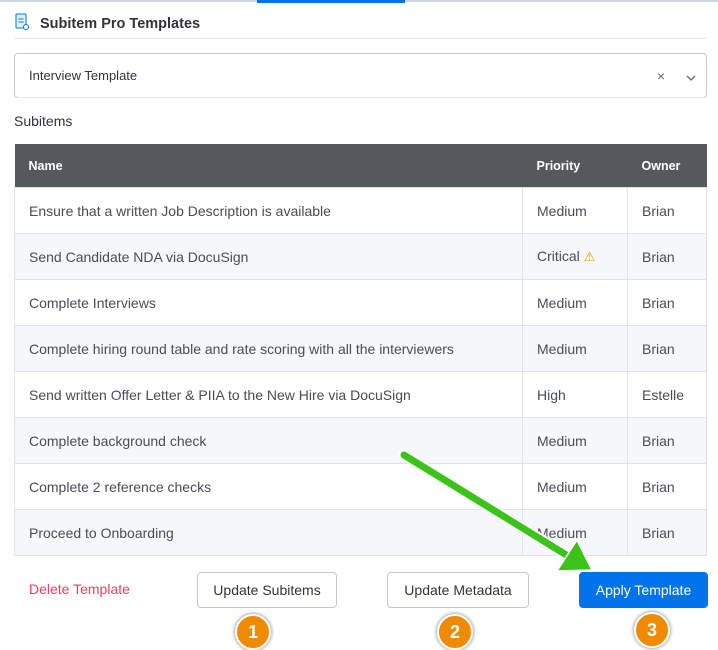 The width and height of the screenshot is (718, 650). Describe the element at coordinates (455, 632) in the screenshot. I see `step-badge-2: 2` at that location.